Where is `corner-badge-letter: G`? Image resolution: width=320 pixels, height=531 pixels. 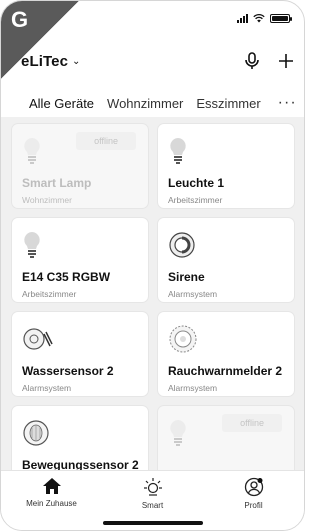
corner-badge-letter: G is located at coordinates (20, 19).